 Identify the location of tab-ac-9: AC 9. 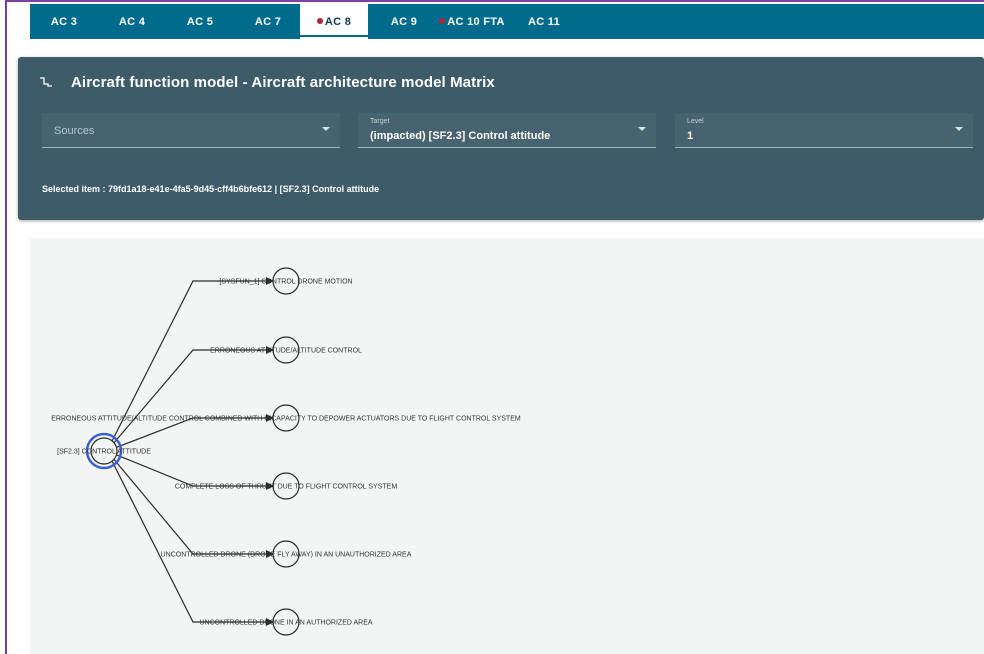
(404, 21).